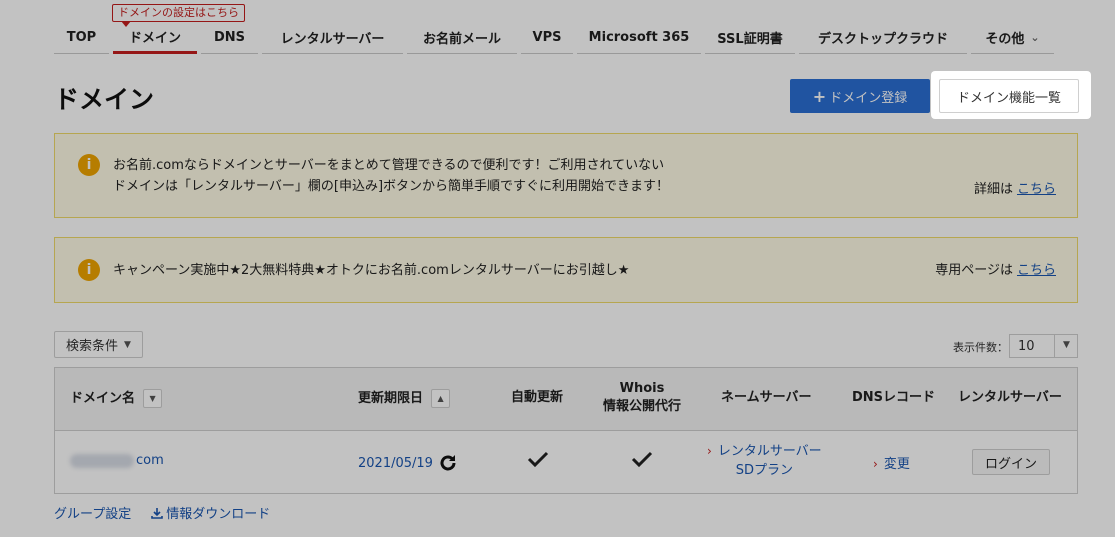 The height and width of the screenshot is (537, 1115). Describe the element at coordinates (537, 397) in the screenshot. I see `col-auto-renew: 自動更新` at that location.